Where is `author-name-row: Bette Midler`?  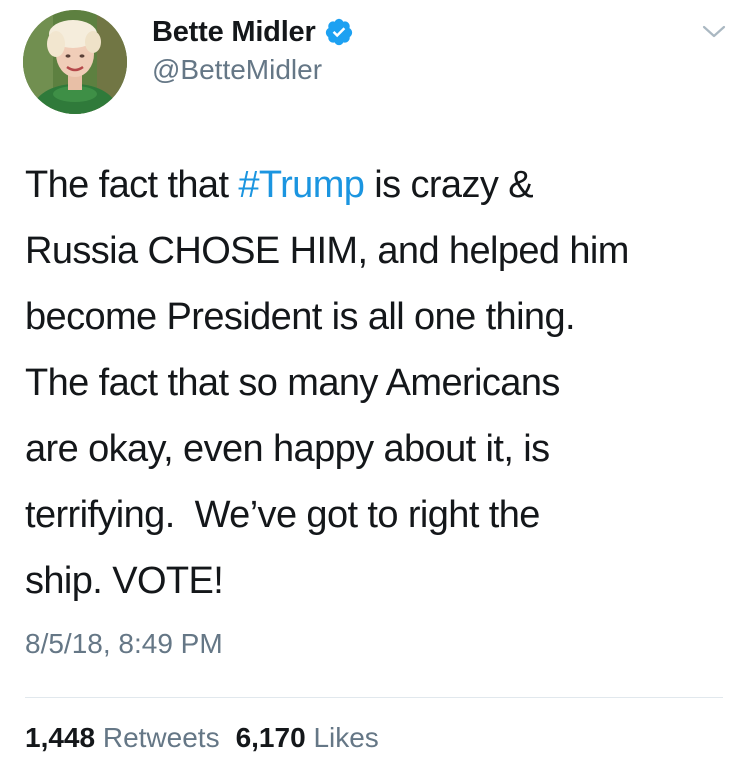
author-name-row: Bette Midler is located at coordinates (253, 32).